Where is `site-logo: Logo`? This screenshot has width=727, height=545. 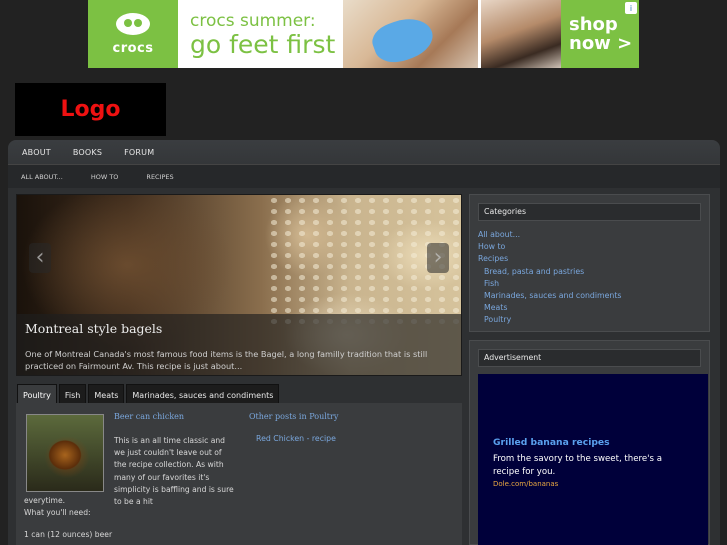
site-logo: Logo is located at coordinates (90, 109).